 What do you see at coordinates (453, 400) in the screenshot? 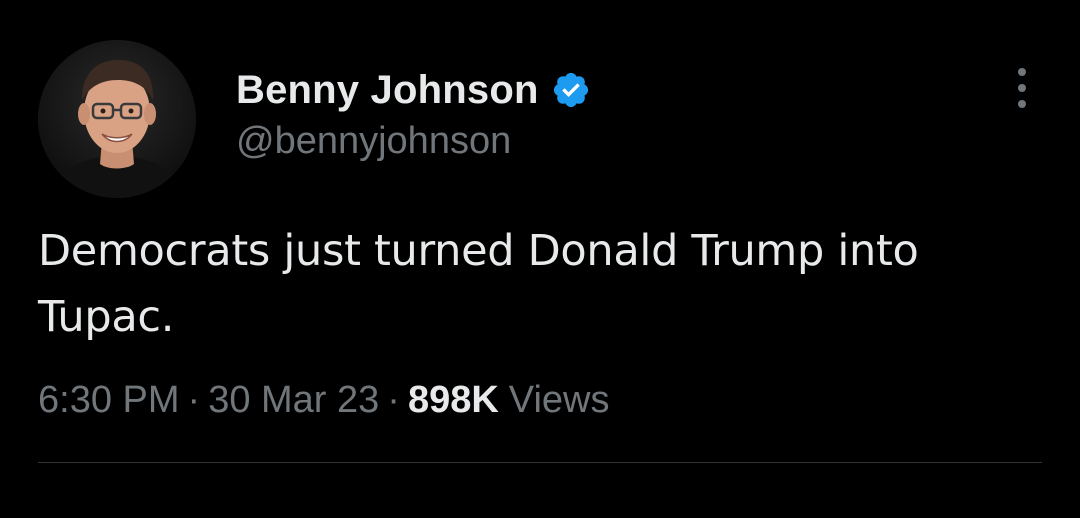
I see `views-count: 898K` at bounding box center [453, 400].